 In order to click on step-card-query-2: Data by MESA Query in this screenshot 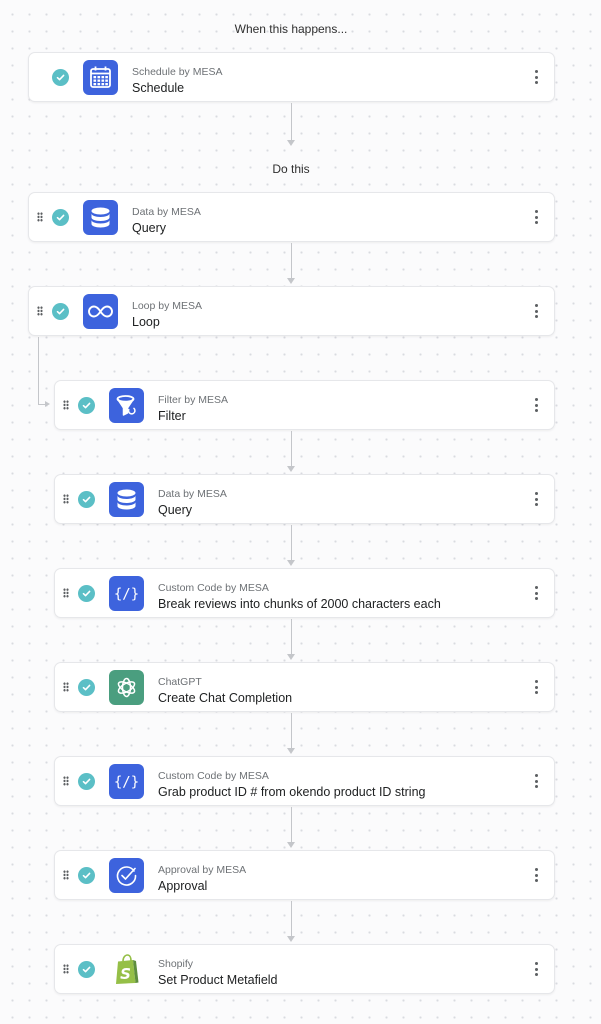, I will do `click(304, 499)`.